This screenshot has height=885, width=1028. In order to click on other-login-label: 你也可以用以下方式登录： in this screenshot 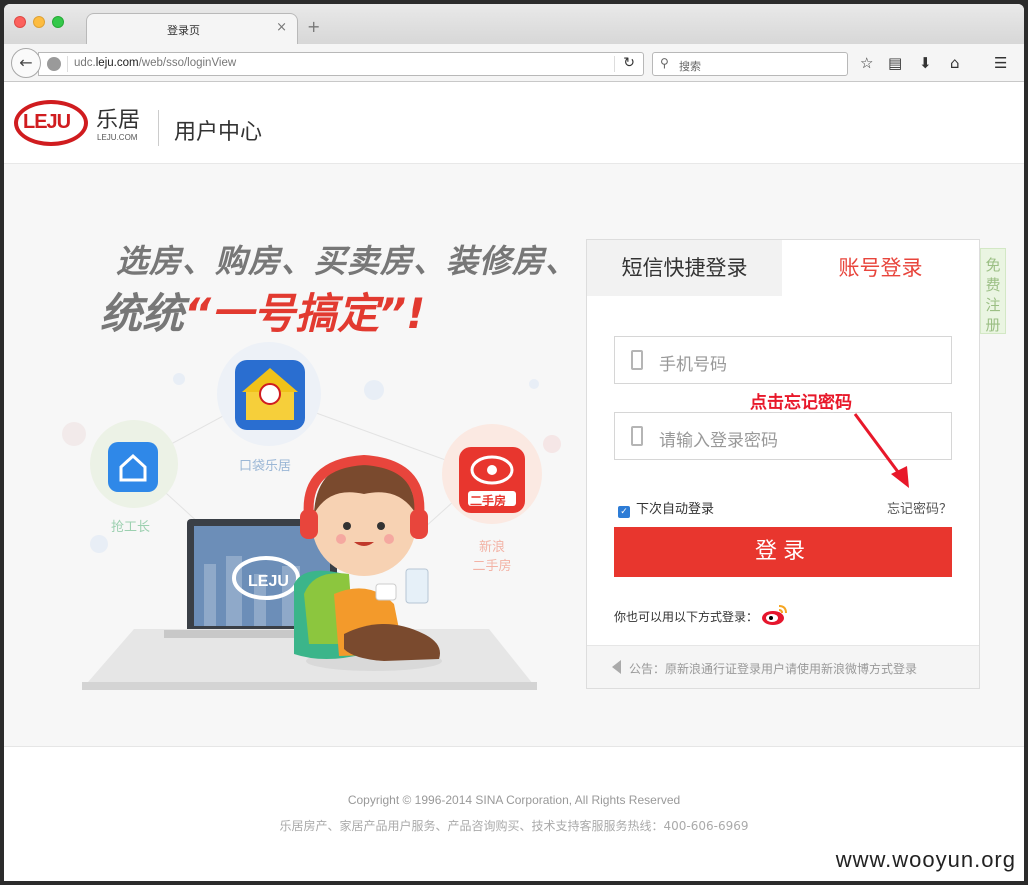, I will do `click(686, 617)`.